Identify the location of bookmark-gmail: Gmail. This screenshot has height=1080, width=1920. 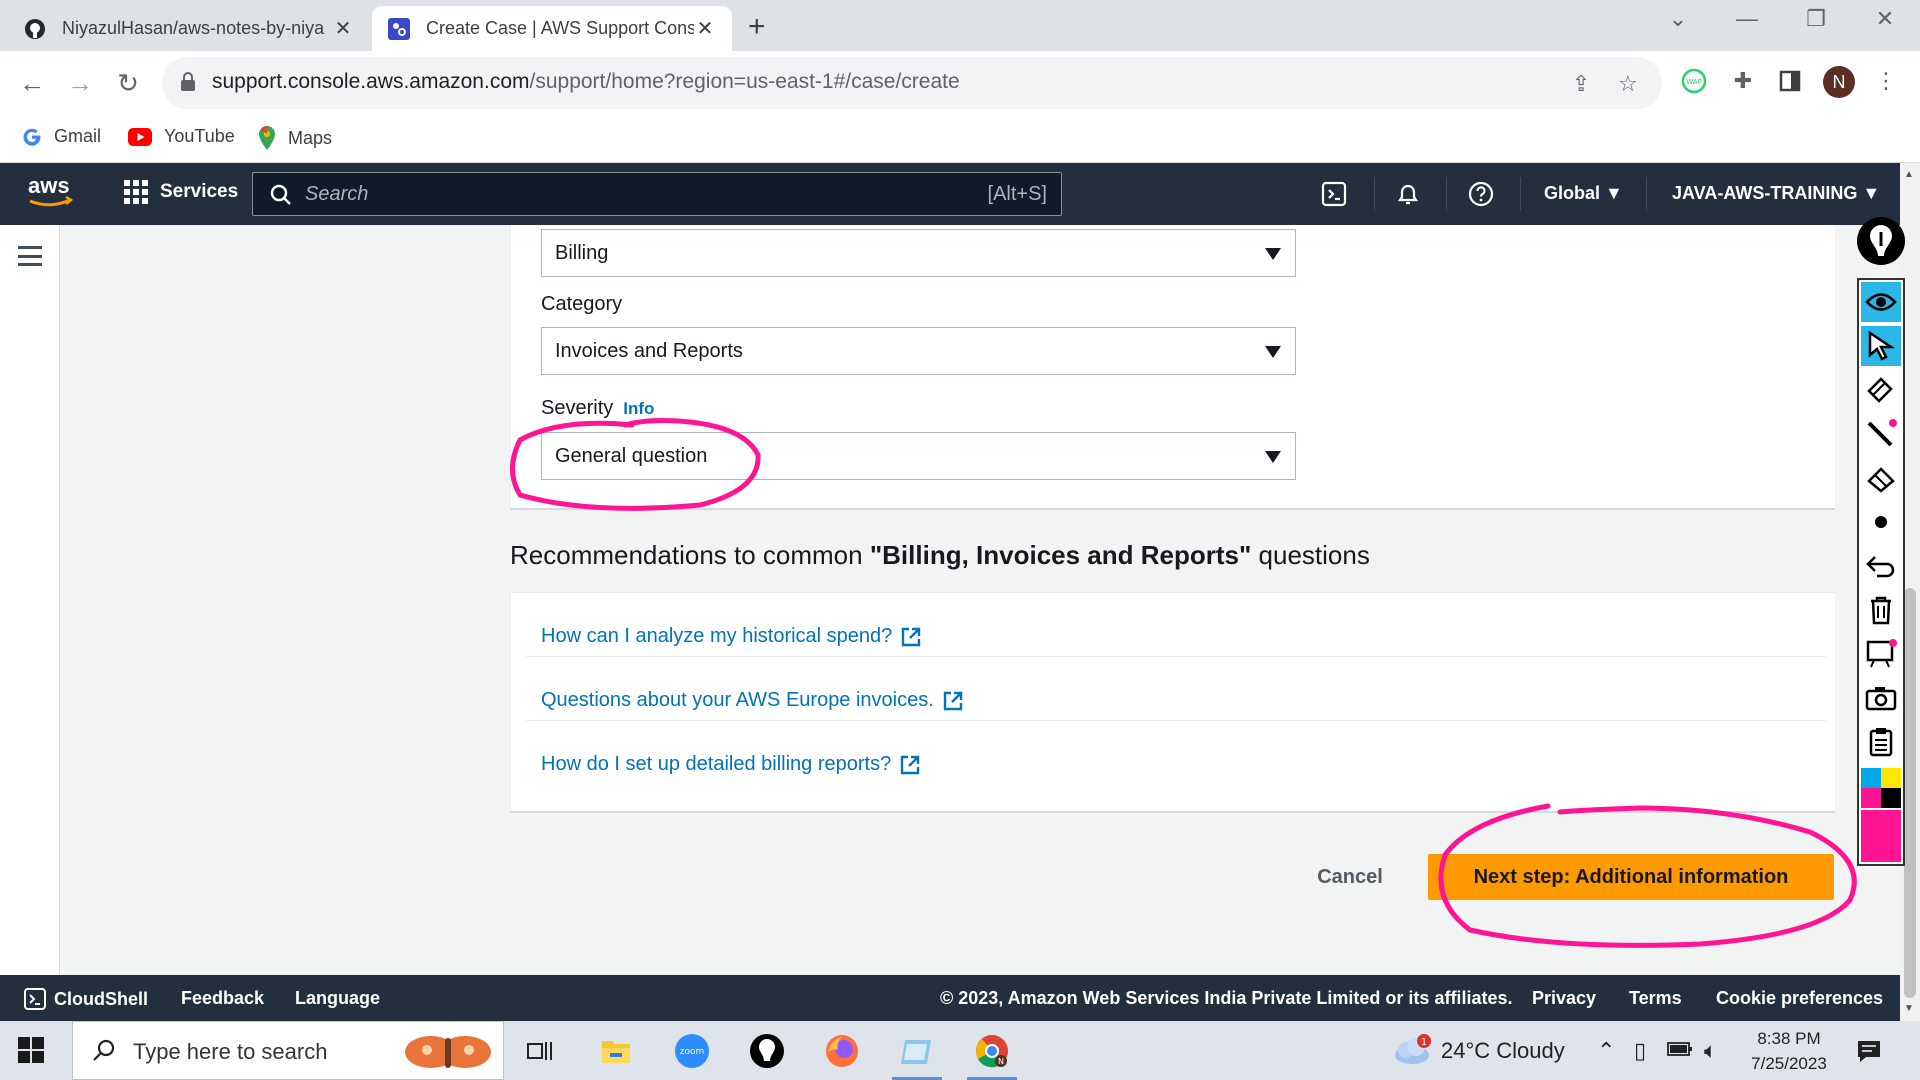
(61, 136).